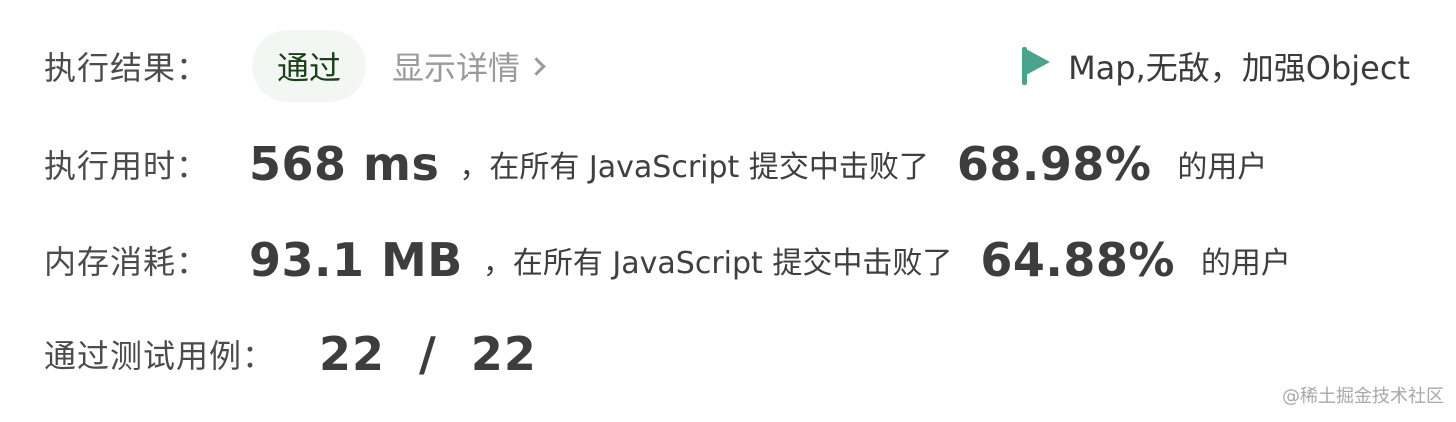 This screenshot has width=1456, height=422. I want to click on memory-label: 内存消耗：, so click(127, 262).